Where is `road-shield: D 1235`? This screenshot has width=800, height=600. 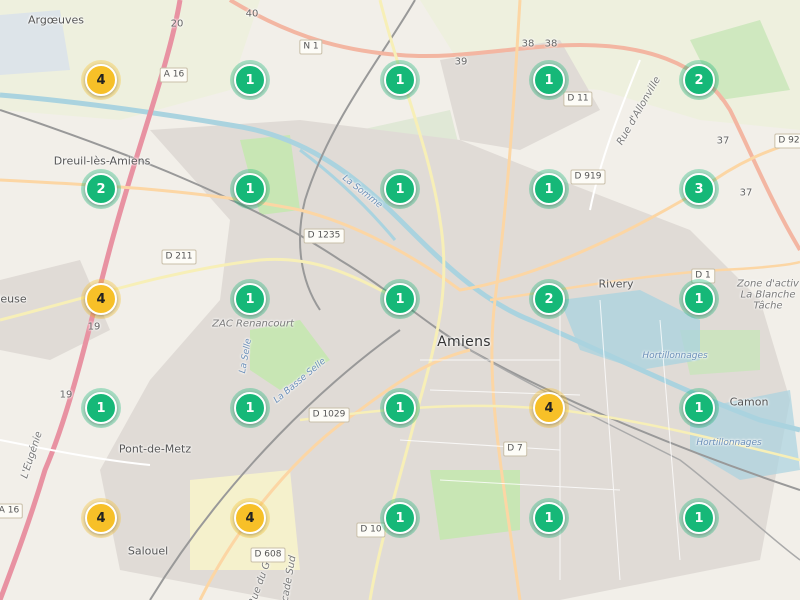 road-shield: D 1235 is located at coordinates (324, 236).